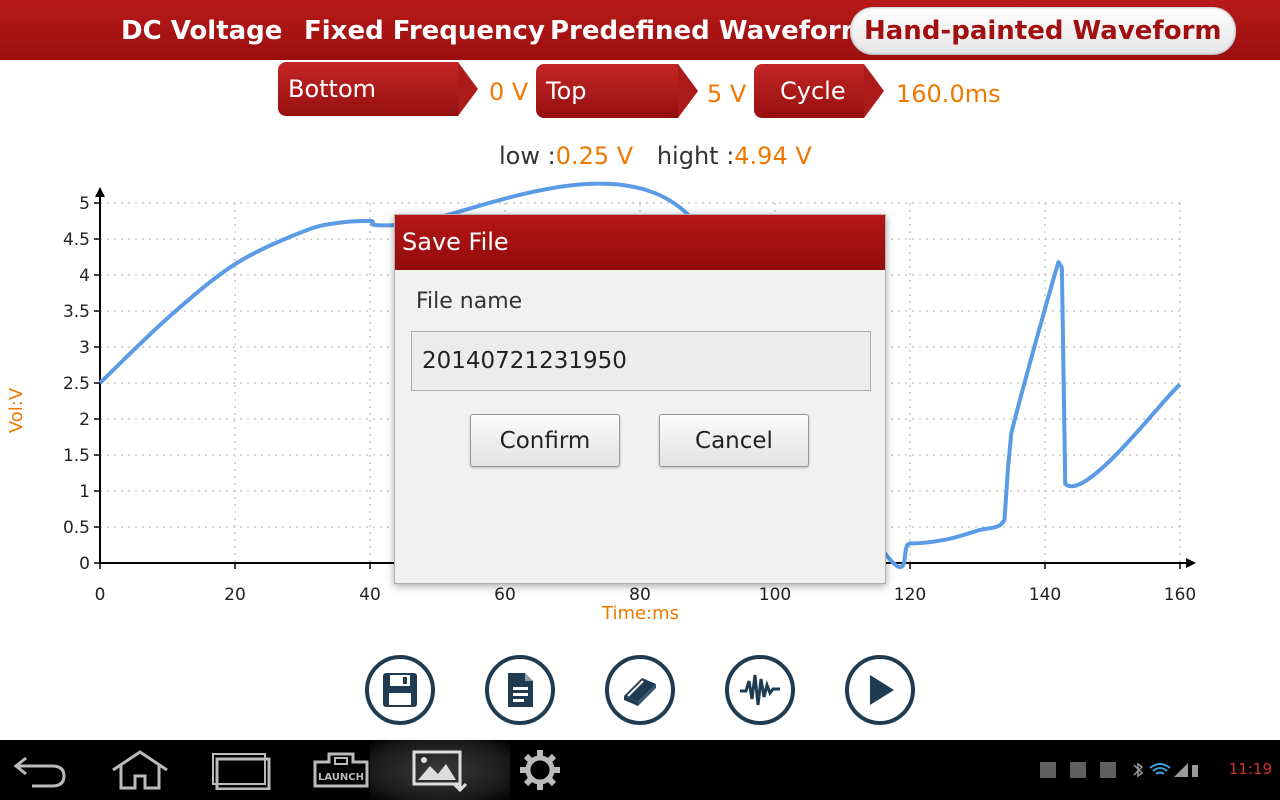 This screenshot has height=800, width=1280. What do you see at coordinates (527, 156) in the screenshot?
I see `low-label: low :` at bounding box center [527, 156].